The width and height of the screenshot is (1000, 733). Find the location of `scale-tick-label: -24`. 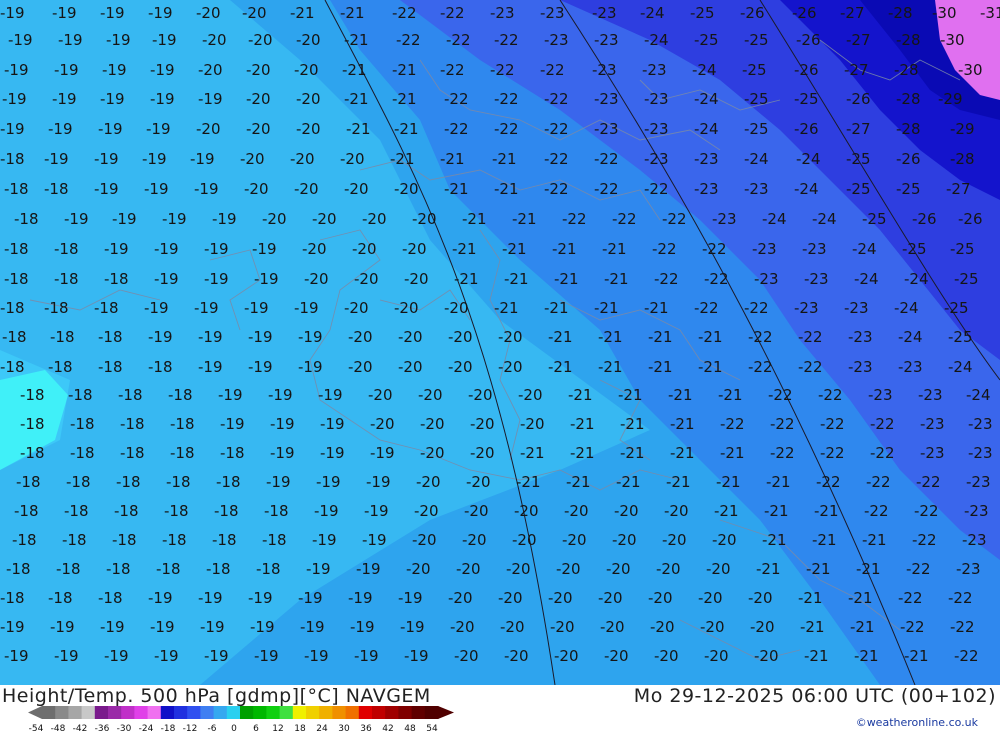

scale-tick-label: -24 is located at coordinates (146, 728).